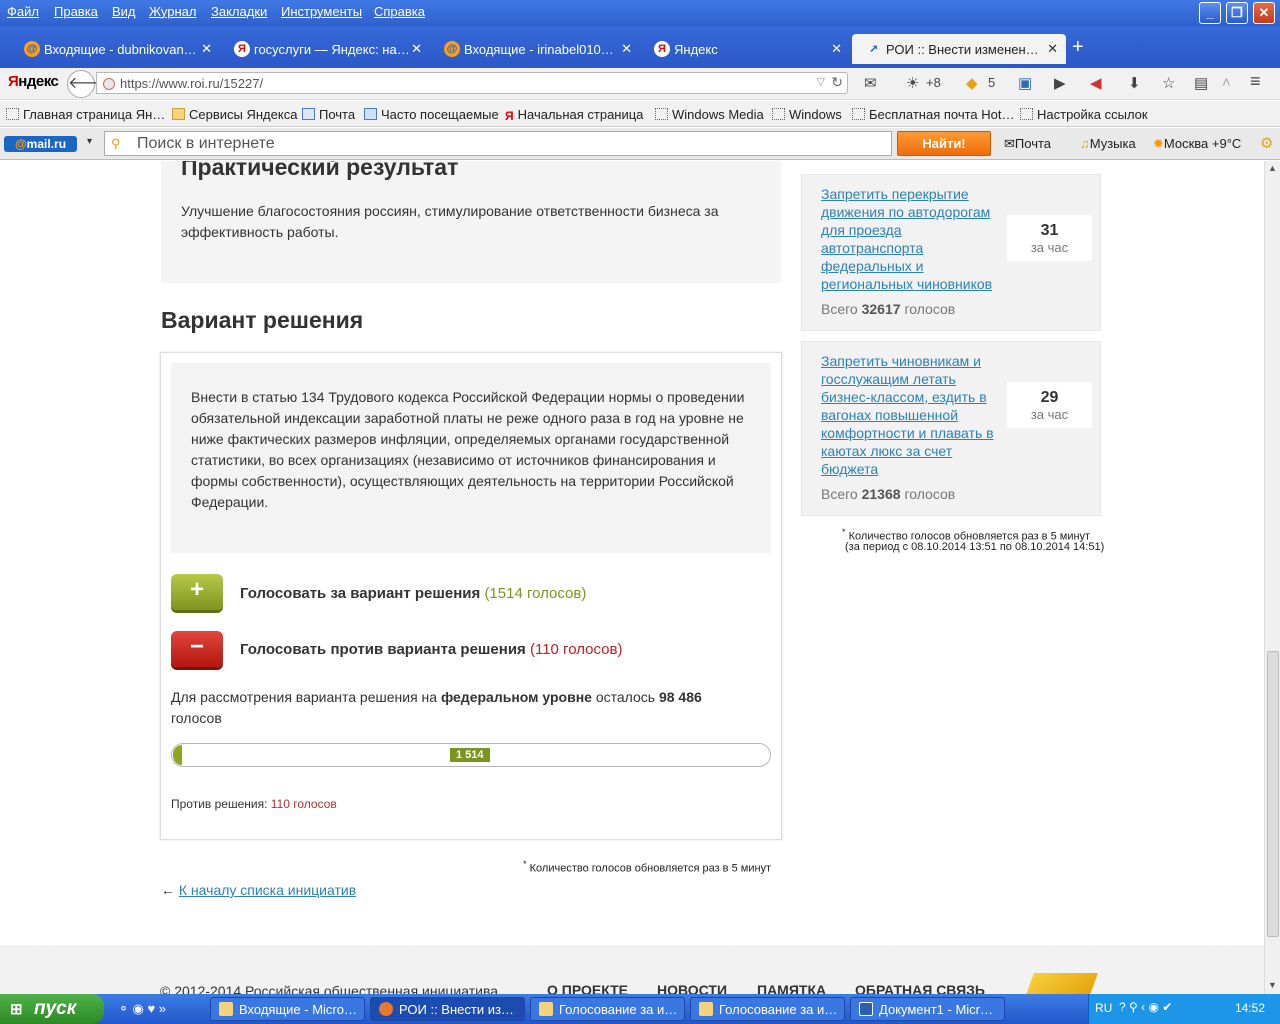 Image resolution: width=1280 pixels, height=1024 pixels. What do you see at coordinates (837, 82) in the screenshot?
I see `reload-icon: ↻` at bounding box center [837, 82].